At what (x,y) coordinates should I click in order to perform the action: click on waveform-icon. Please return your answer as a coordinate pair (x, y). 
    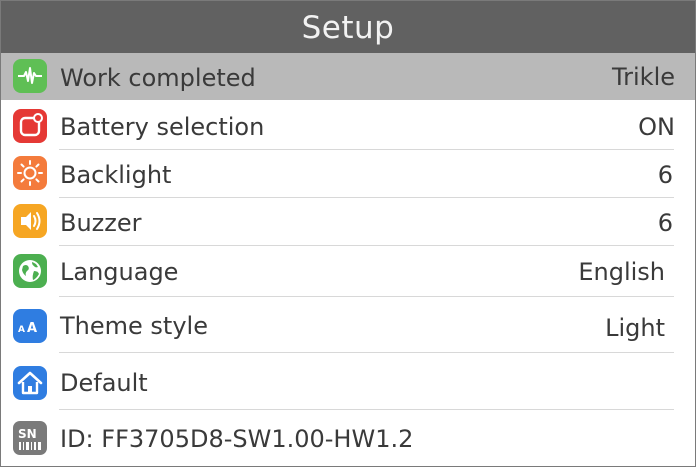
    Looking at the image, I should click on (30, 76).